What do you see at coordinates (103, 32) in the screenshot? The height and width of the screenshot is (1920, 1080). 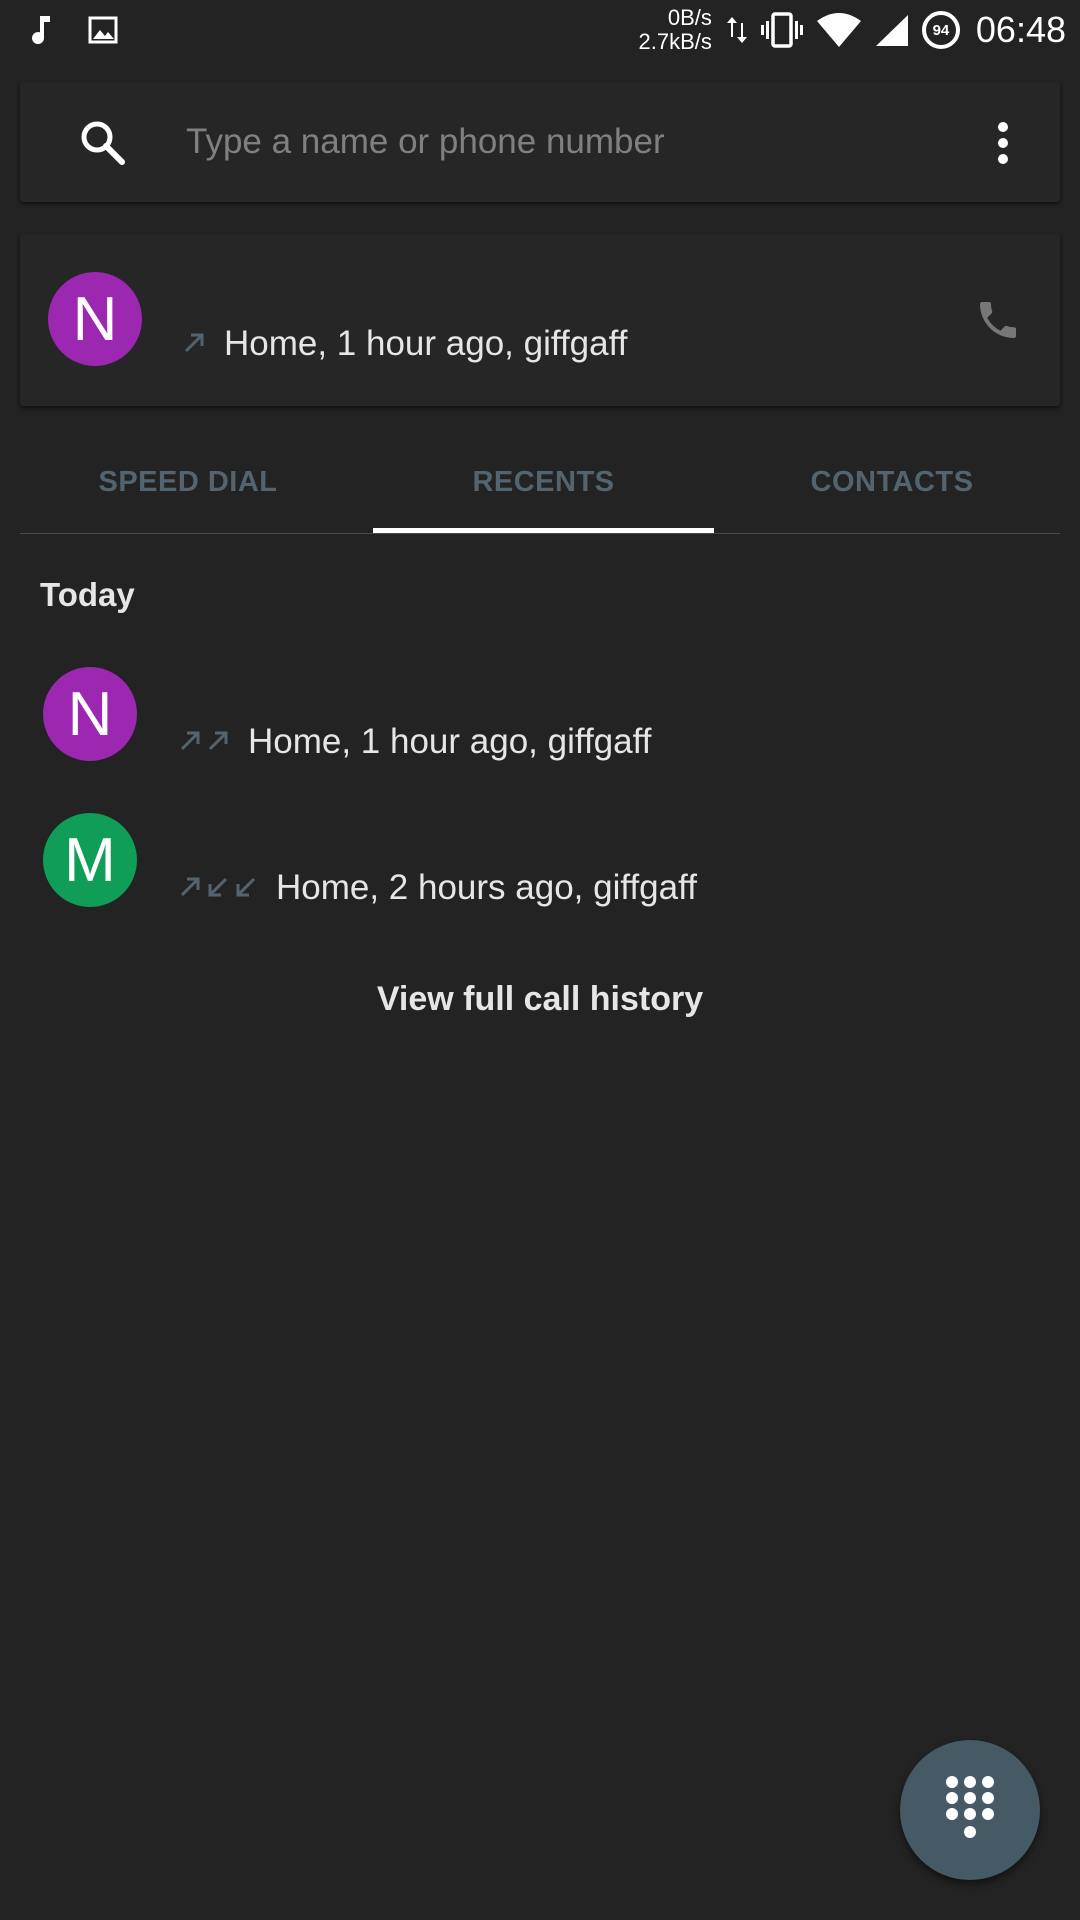 I see `image-icon` at bounding box center [103, 32].